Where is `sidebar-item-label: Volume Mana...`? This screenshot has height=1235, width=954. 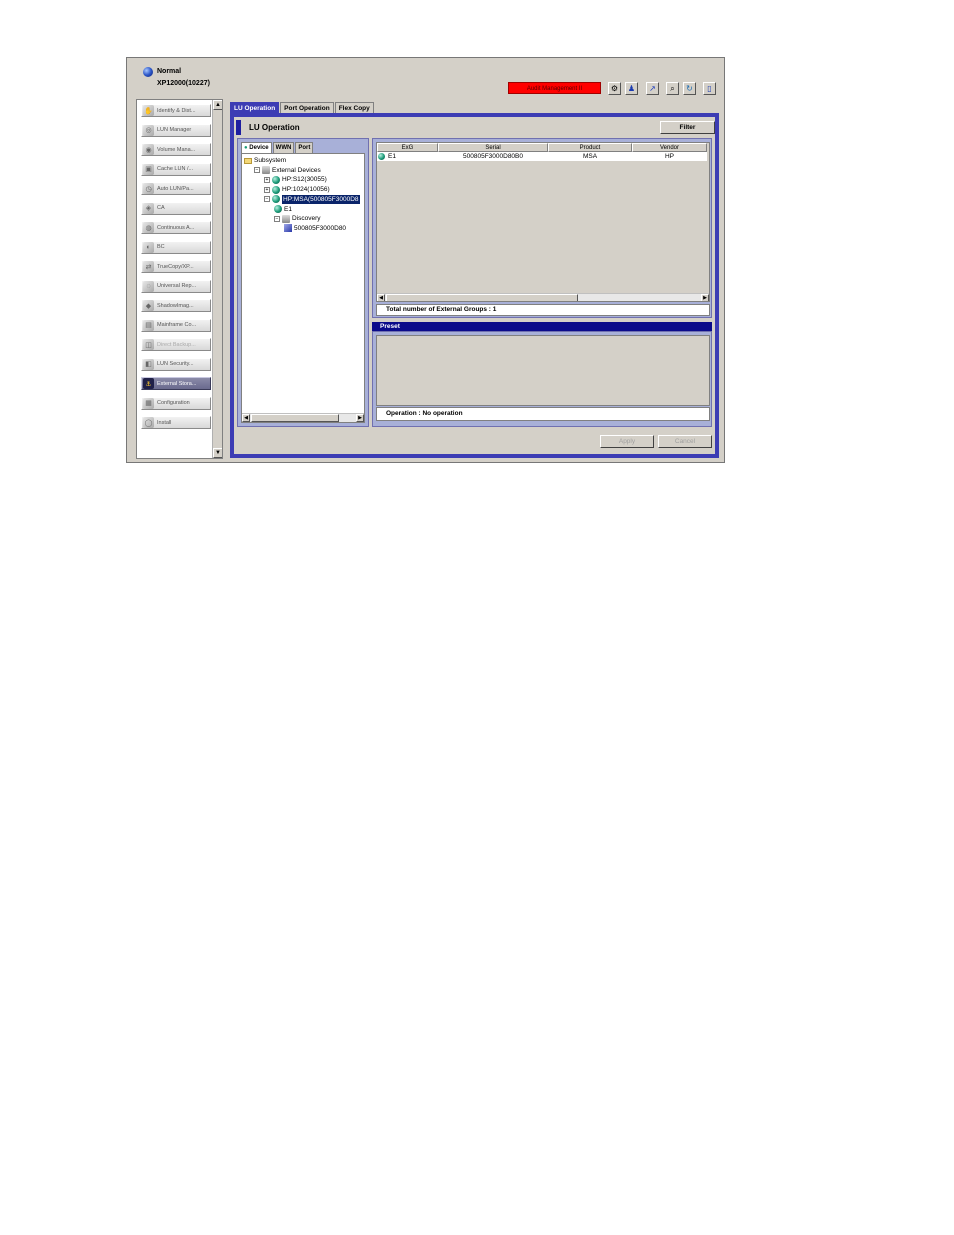
sidebar-item-label: Volume Mana... is located at coordinates (176, 149).